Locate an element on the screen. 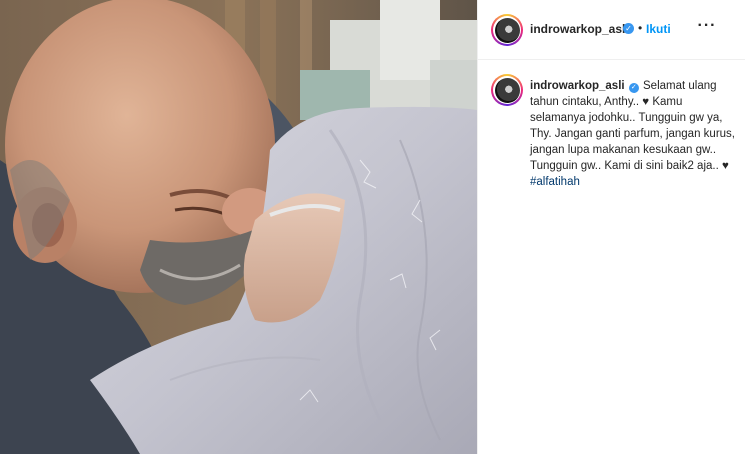 This screenshot has width=745, height=454. follow-button: Ikuti is located at coordinates (658, 29).